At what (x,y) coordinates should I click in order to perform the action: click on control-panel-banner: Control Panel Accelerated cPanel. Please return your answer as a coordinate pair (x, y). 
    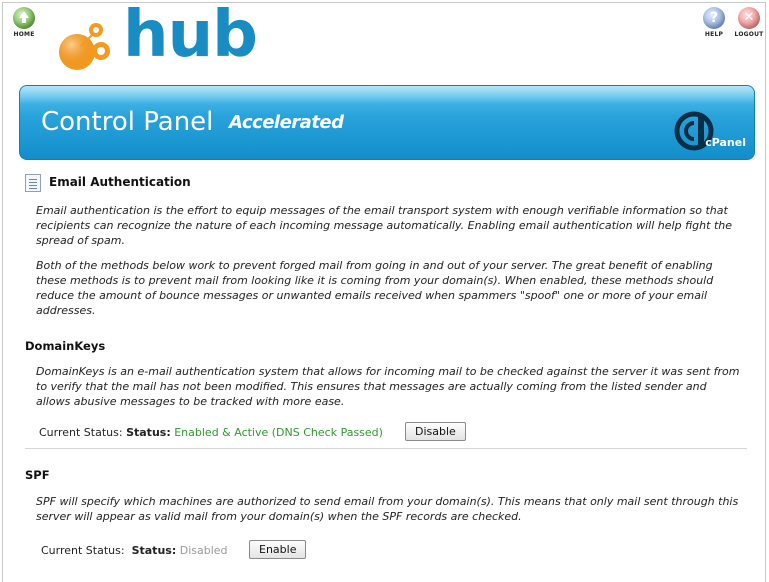
    Looking at the image, I should click on (387, 122).